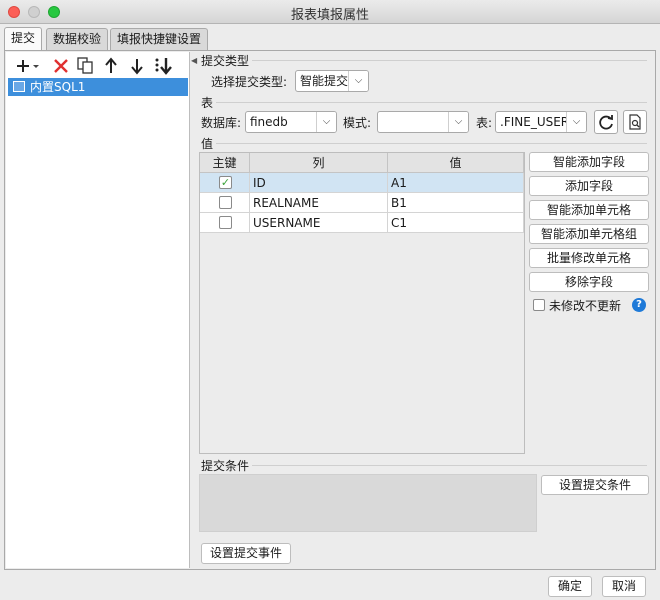  What do you see at coordinates (319, 203) in the screenshot?
I see `column-cell: REALNAME` at bounding box center [319, 203].